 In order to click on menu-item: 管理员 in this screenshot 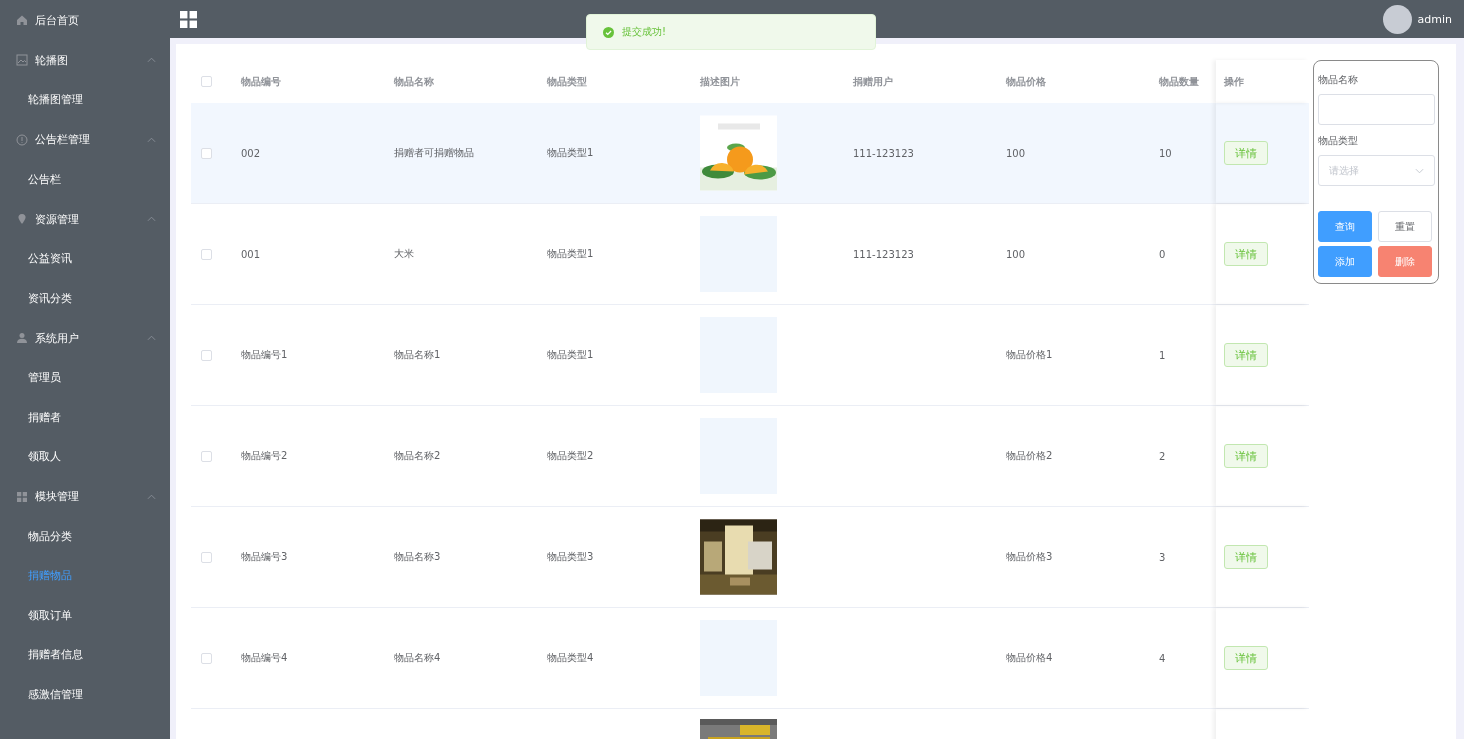, I will do `click(85, 378)`.